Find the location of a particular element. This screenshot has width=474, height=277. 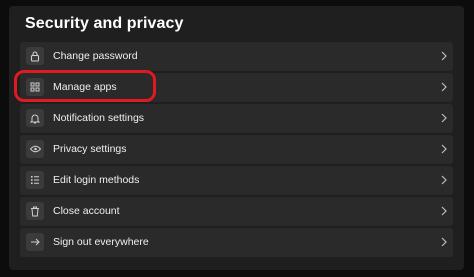

privacy-settings-label: Privacy settings is located at coordinates (90, 149).